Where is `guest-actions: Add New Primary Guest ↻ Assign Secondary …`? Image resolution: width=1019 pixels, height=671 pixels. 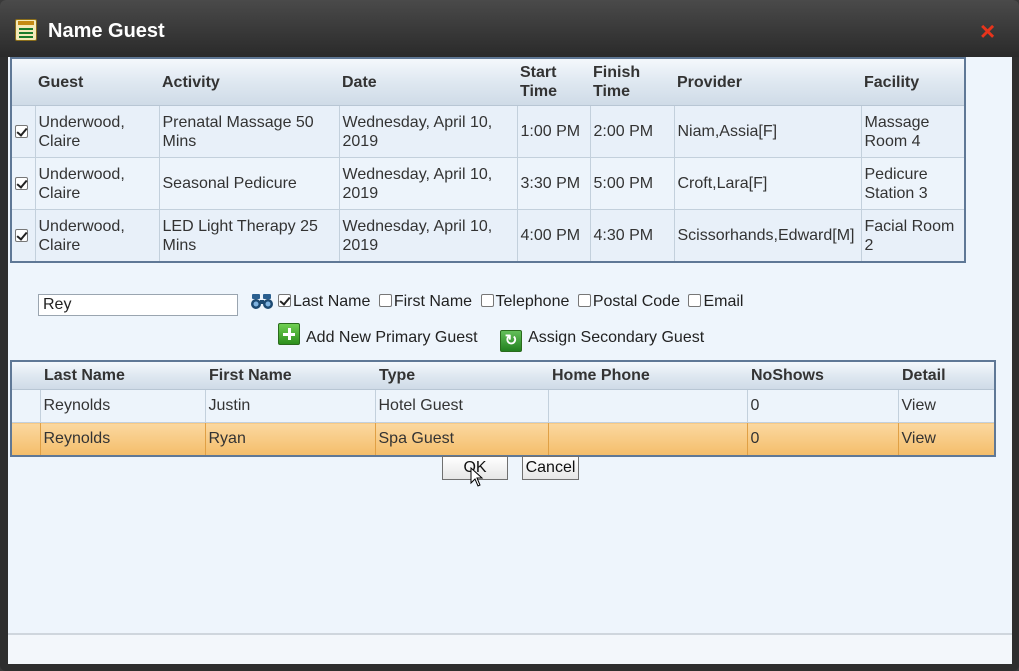
guest-actions: Add New Primary Guest ↻ Assign Secondary … is located at coordinates (500, 337).